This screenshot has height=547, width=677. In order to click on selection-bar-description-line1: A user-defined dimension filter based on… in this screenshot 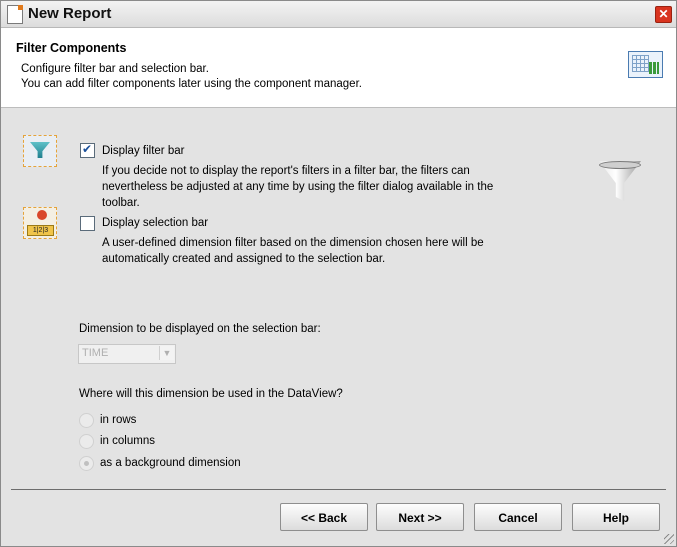, I will do `click(293, 243)`.